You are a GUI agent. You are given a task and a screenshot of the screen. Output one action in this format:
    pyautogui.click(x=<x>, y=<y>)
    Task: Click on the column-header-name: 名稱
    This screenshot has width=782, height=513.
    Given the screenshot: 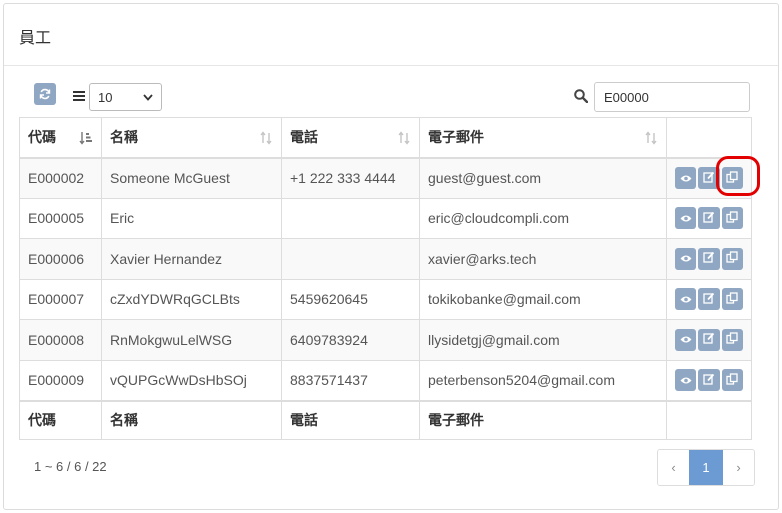 What is the action you would take?
    pyautogui.click(x=191, y=138)
    